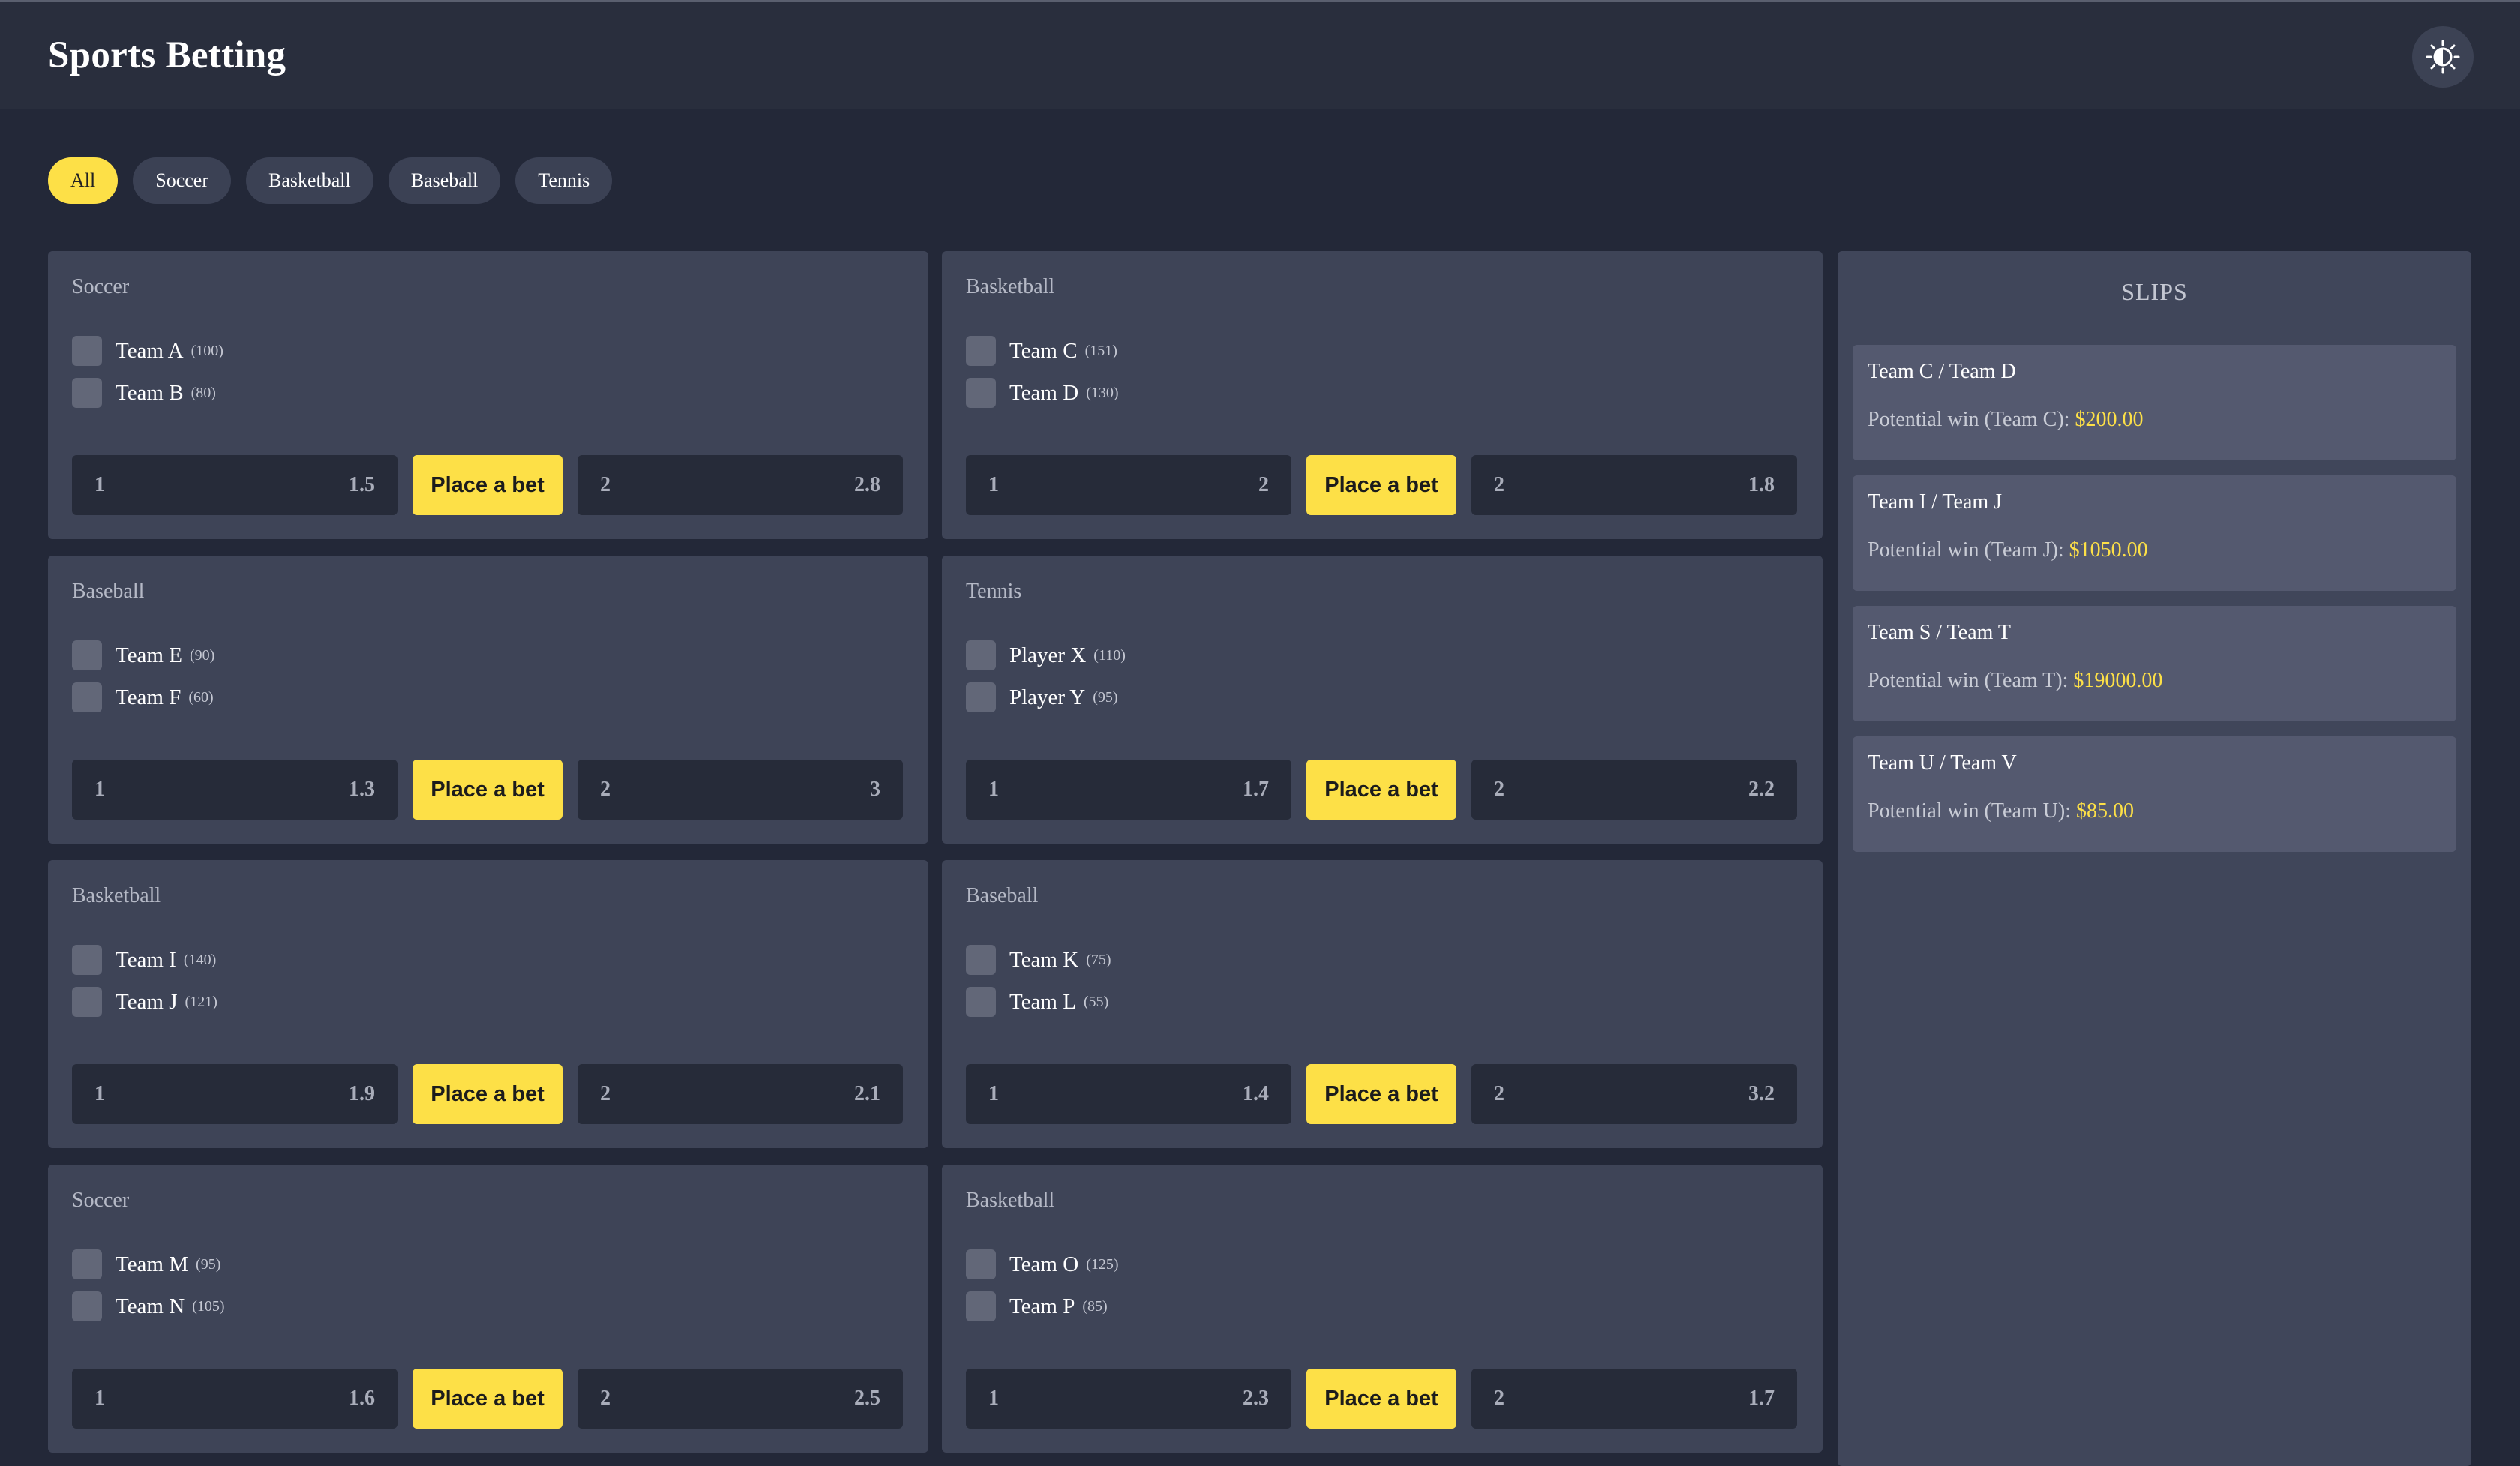 The width and height of the screenshot is (2520, 1466). Describe the element at coordinates (1634, 1399) in the screenshot. I see `odds-away-button: 2 1.7` at that location.